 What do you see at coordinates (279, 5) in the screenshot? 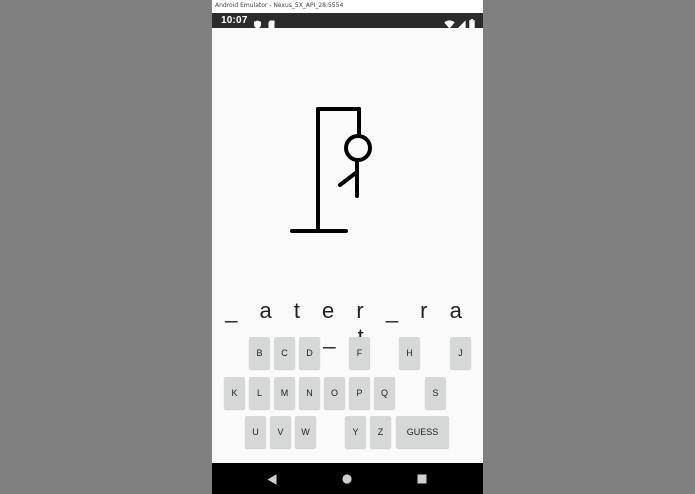
I see `emulator-title: Android Emulator - Nexus_5X_API_28:5554` at bounding box center [279, 5].